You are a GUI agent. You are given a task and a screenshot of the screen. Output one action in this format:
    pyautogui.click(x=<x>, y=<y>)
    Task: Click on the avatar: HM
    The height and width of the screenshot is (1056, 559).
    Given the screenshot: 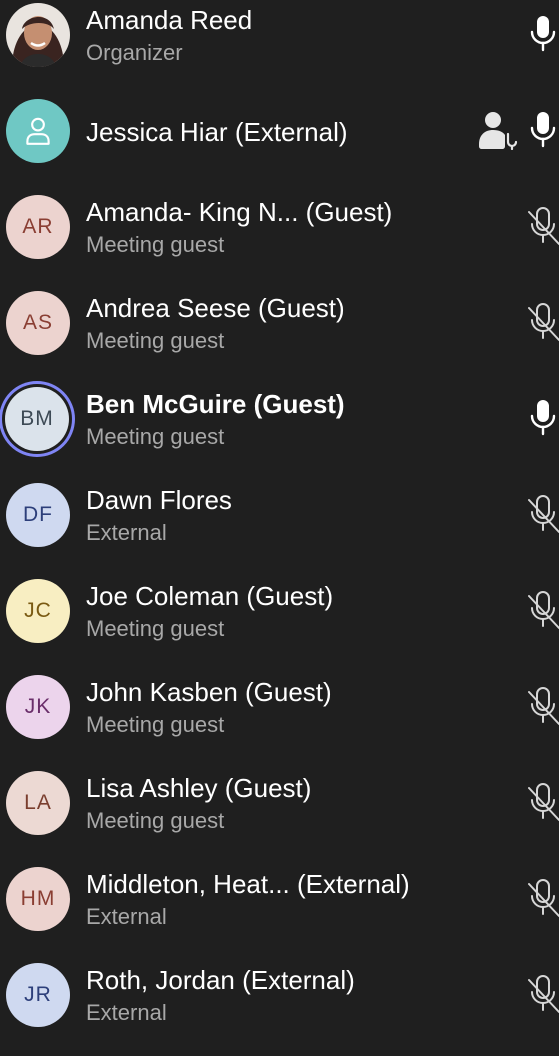 What is the action you would take?
    pyautogui.click(x=38, y=899)
    